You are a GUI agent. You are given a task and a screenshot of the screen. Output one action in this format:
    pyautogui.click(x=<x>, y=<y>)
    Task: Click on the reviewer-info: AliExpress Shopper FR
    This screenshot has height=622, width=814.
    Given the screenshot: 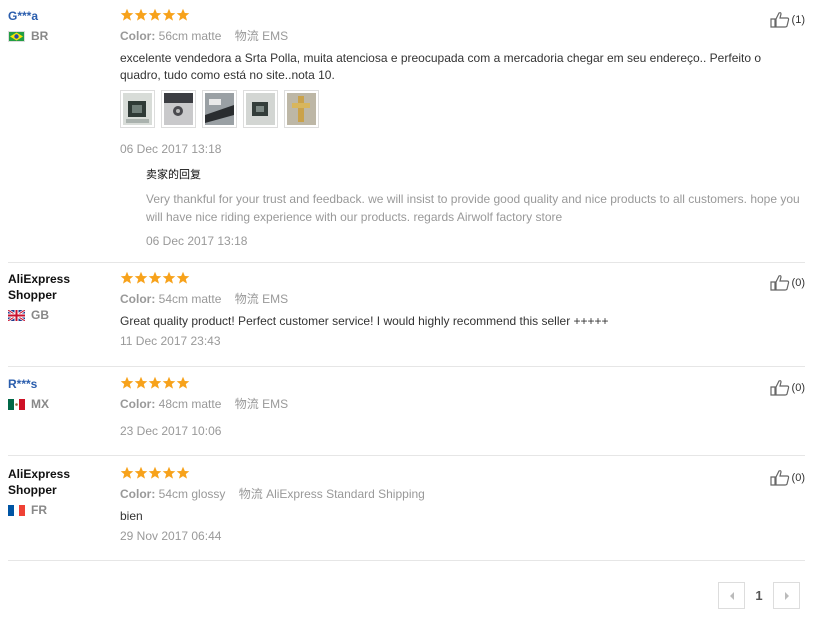 What is the action you would take?
    pyautogui.click(x=58, y=491)
    